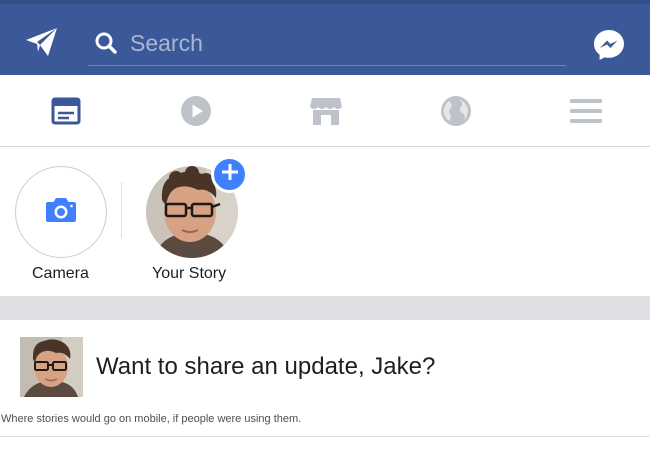  I want to click on tab-notifications, so click(456, 111).